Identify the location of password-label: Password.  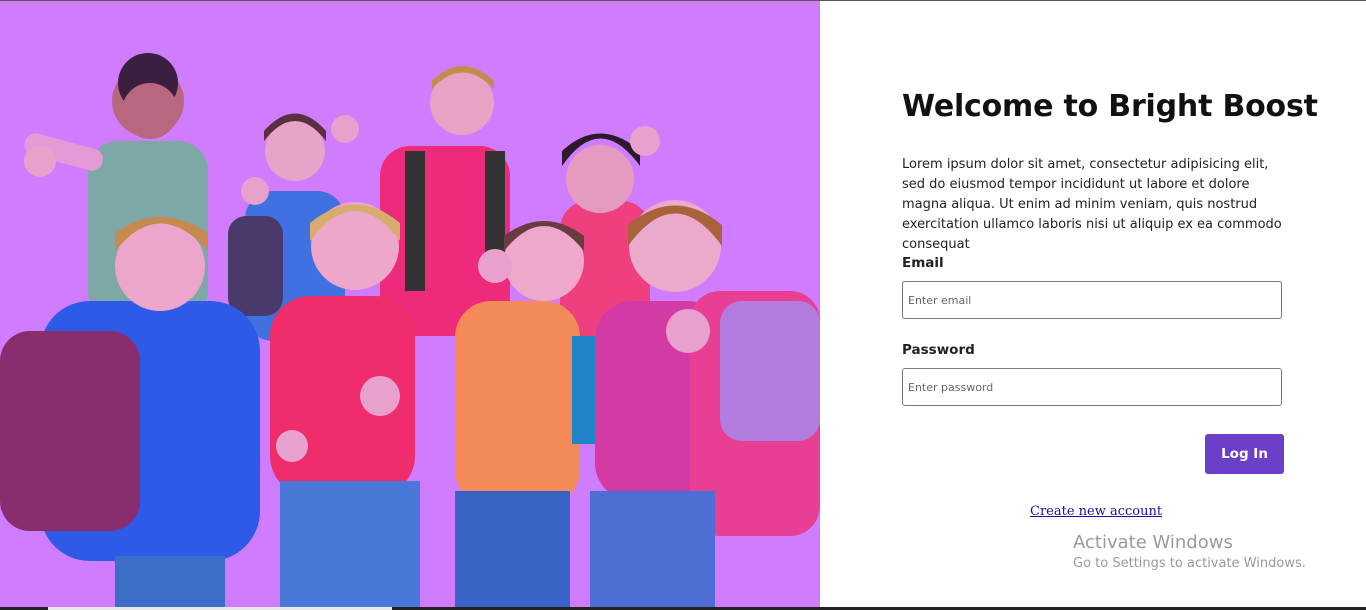
(938, 350).